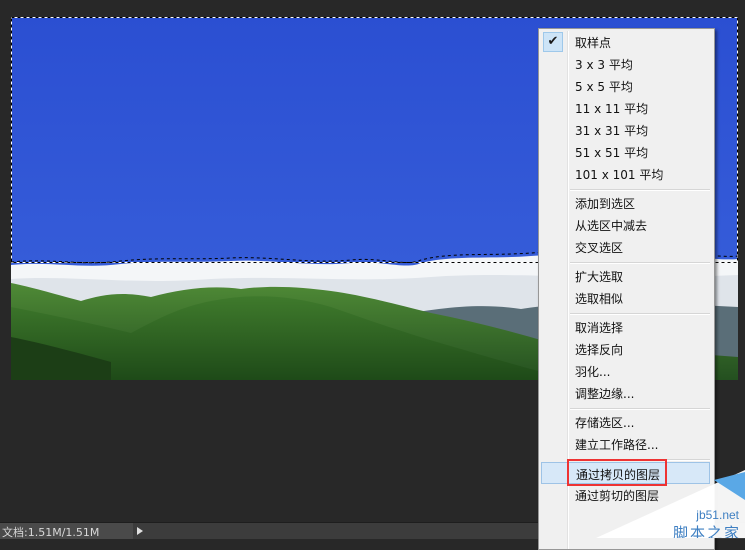 The width and height of the screenshot is (745, 550). I want to click on menu-item-label: 选取相似, so click(599, 299).